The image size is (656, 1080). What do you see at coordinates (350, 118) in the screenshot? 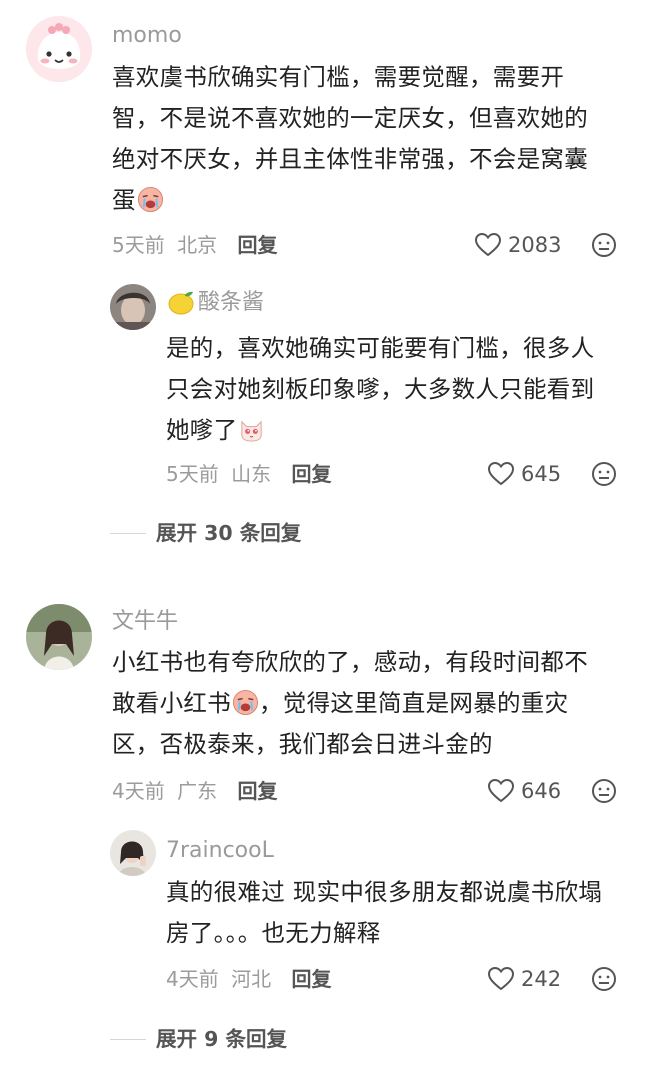
I see `comment-text-line: 智，不是说不喜欢她的一定厌女，但喜欢她的` at bounding box center [350, 118].